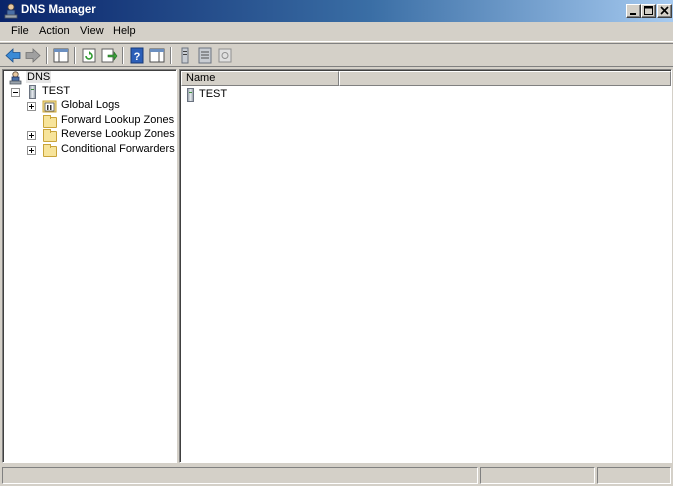 The image size is (673, 486). What do you see at coordinates (118, 134) in the screenshot?
I see `tree-label-reverse-lookup-zones: Reverse Lookup Zones` at bounding box center [118, 134].